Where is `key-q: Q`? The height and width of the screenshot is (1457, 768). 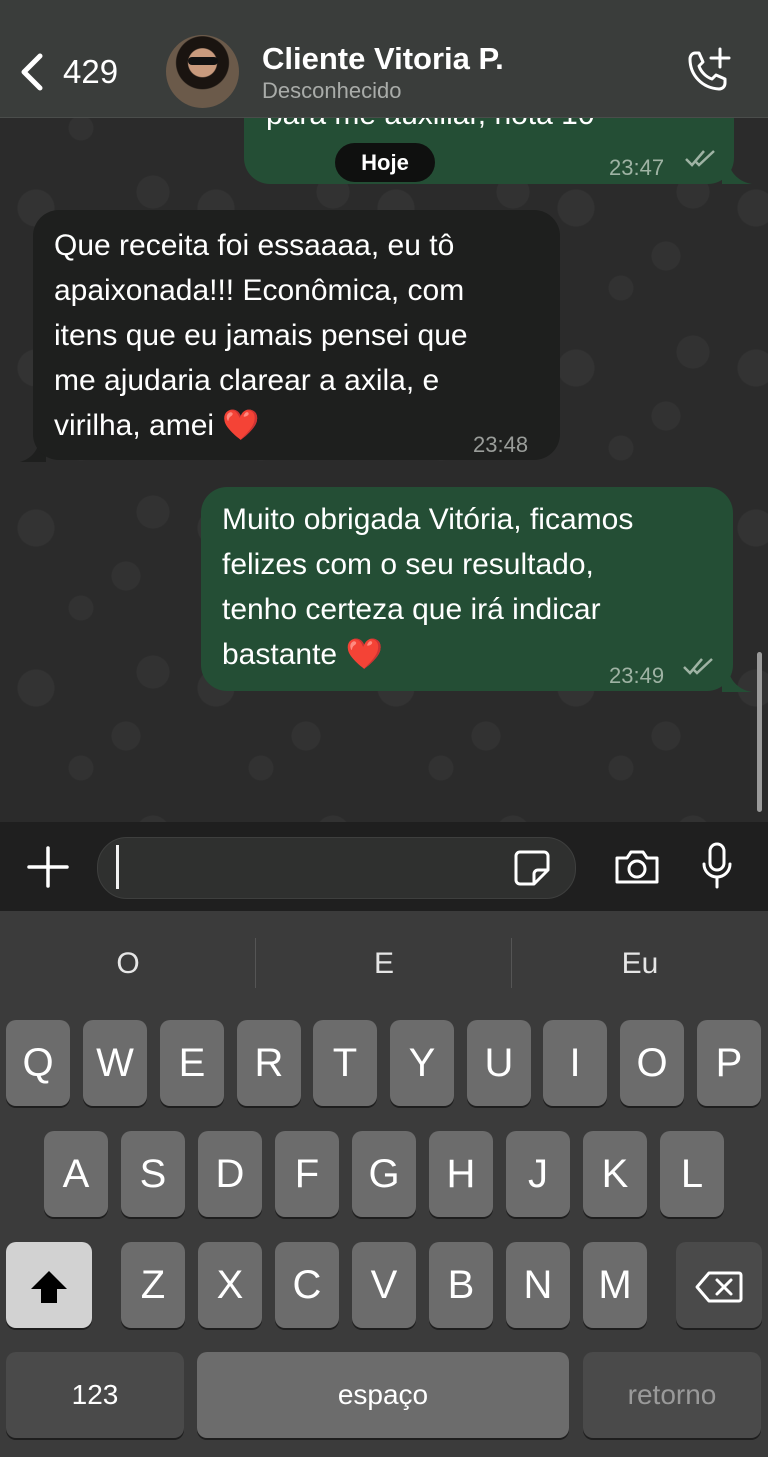 key-q: Q is located at coordinates (38, 1063).